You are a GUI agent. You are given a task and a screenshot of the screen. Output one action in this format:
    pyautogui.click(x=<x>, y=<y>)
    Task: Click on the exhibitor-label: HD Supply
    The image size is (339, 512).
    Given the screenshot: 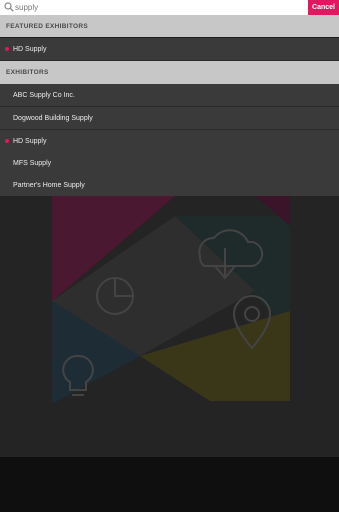 What is the action you would take?
    pyautogui.click(x=30, y=141)
    